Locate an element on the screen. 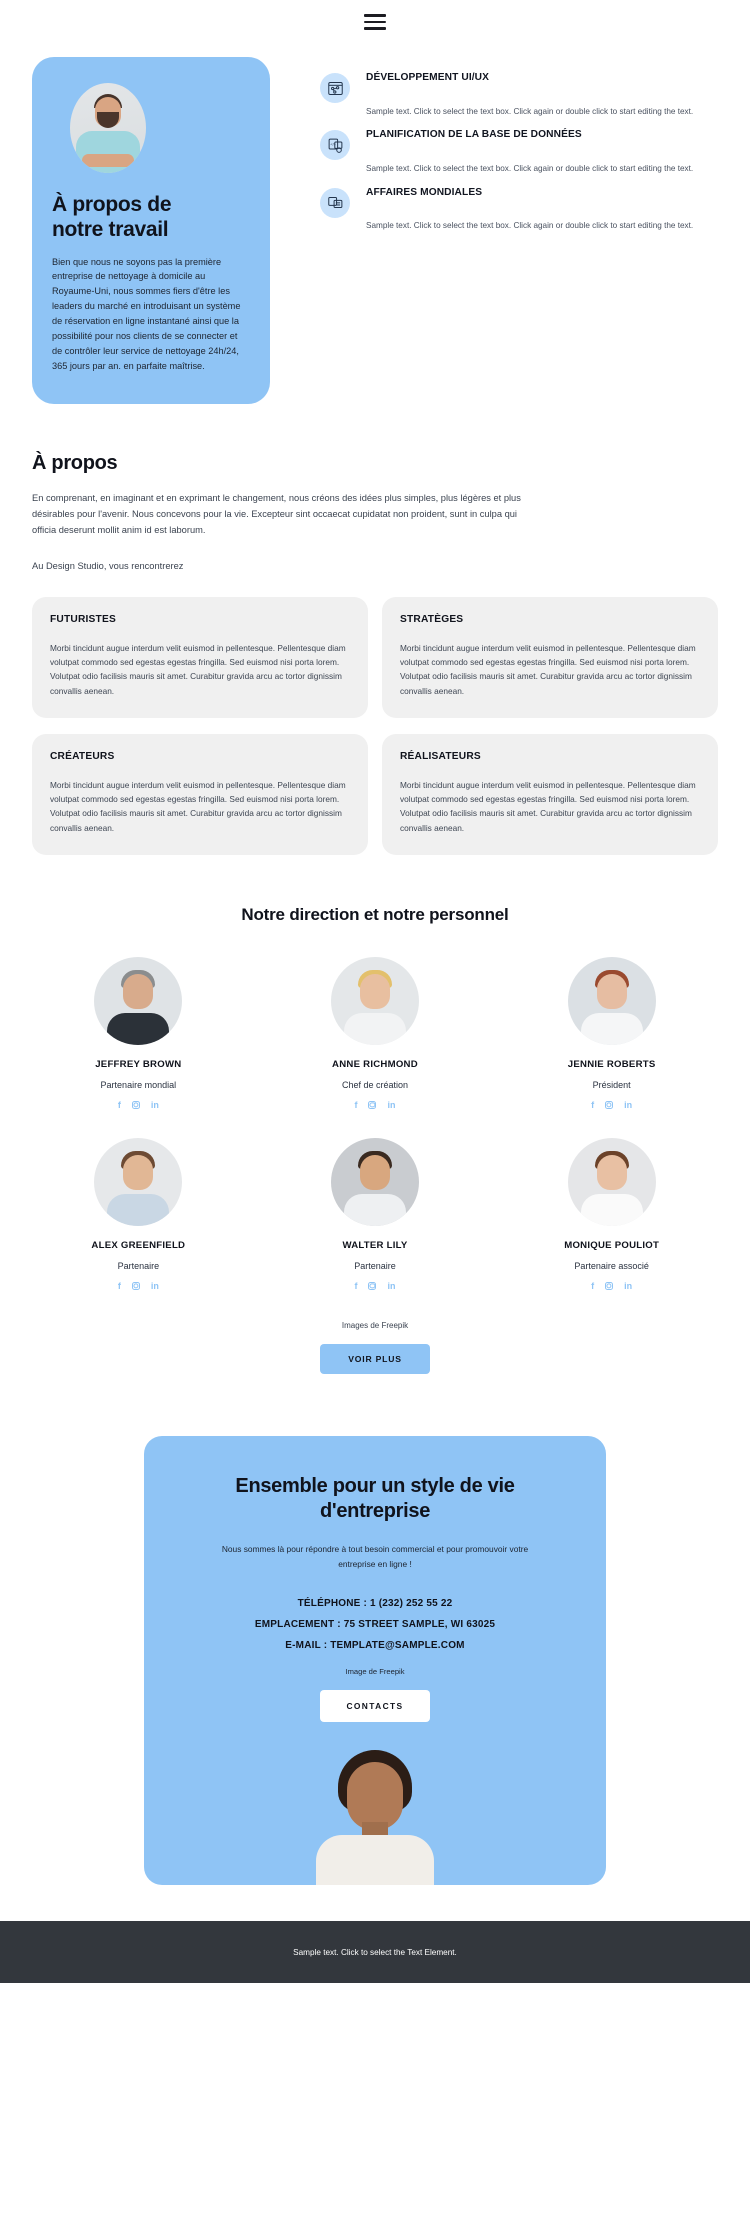 Image resolution: width=750 pixels, height=2226 pixels. contact-email: E-MAIL : TEMPLATE@SAMPLE.COM is located at coordinates (375, 1646).